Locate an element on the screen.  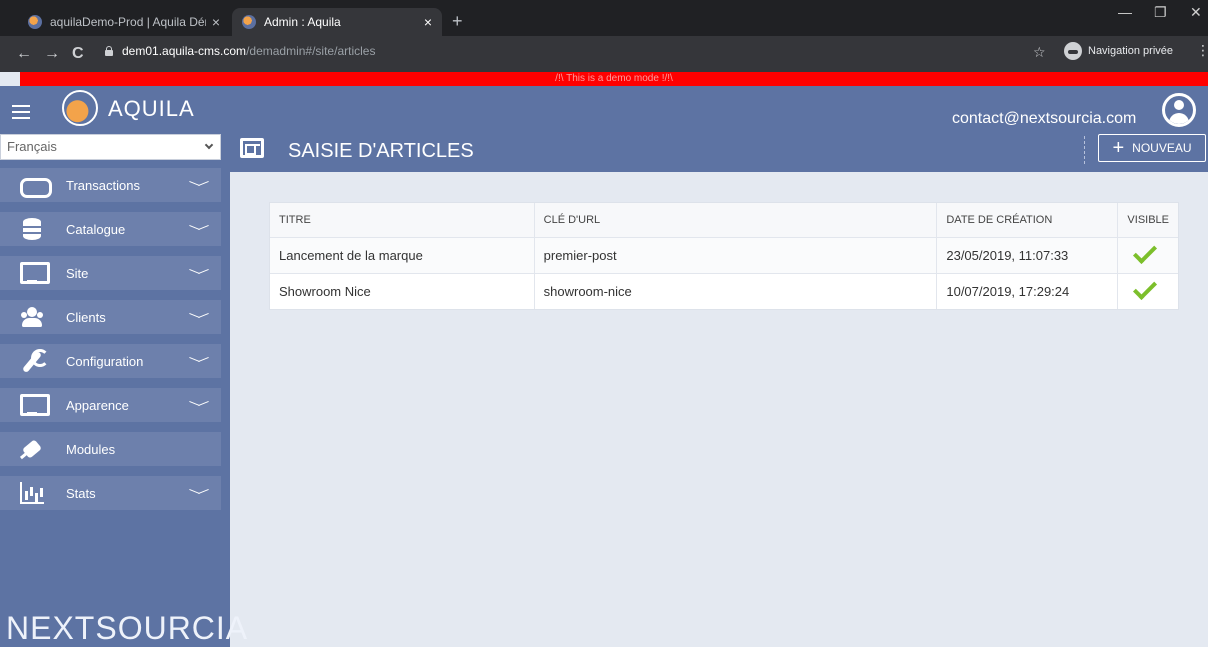
cell-date: 10/07/2019, 17:29:24 is located at coordinates (1027, 290).